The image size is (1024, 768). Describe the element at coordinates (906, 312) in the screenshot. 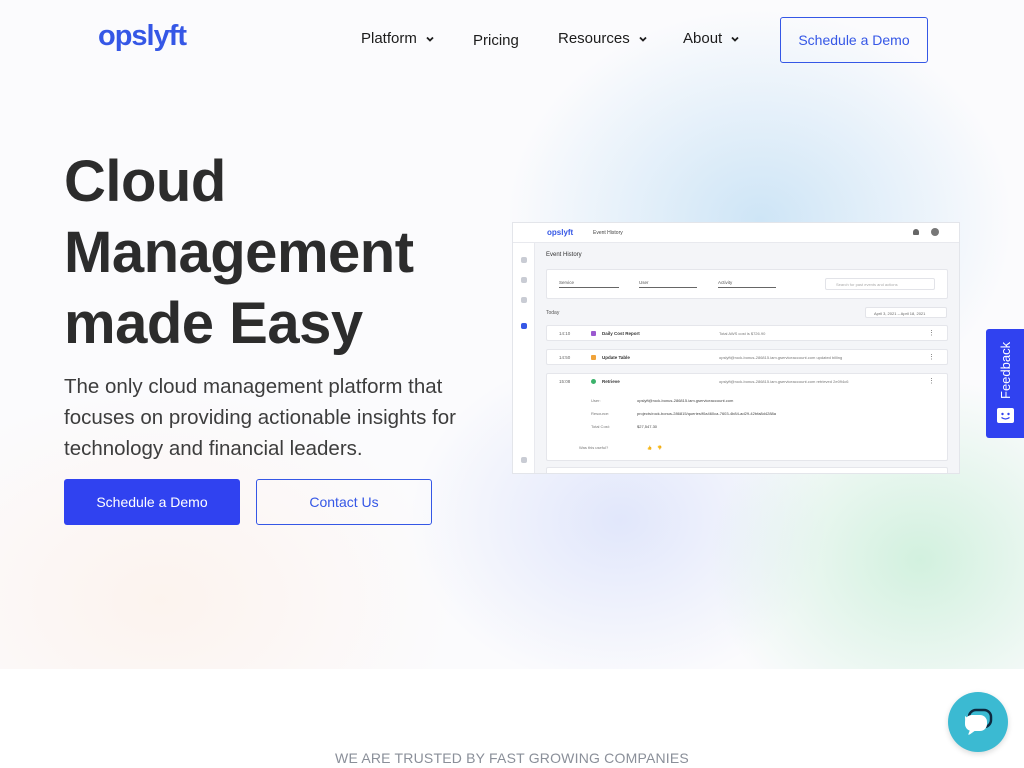

I see `mockup-date-range: April 3, 2021 – April 18, 2021` at that location.